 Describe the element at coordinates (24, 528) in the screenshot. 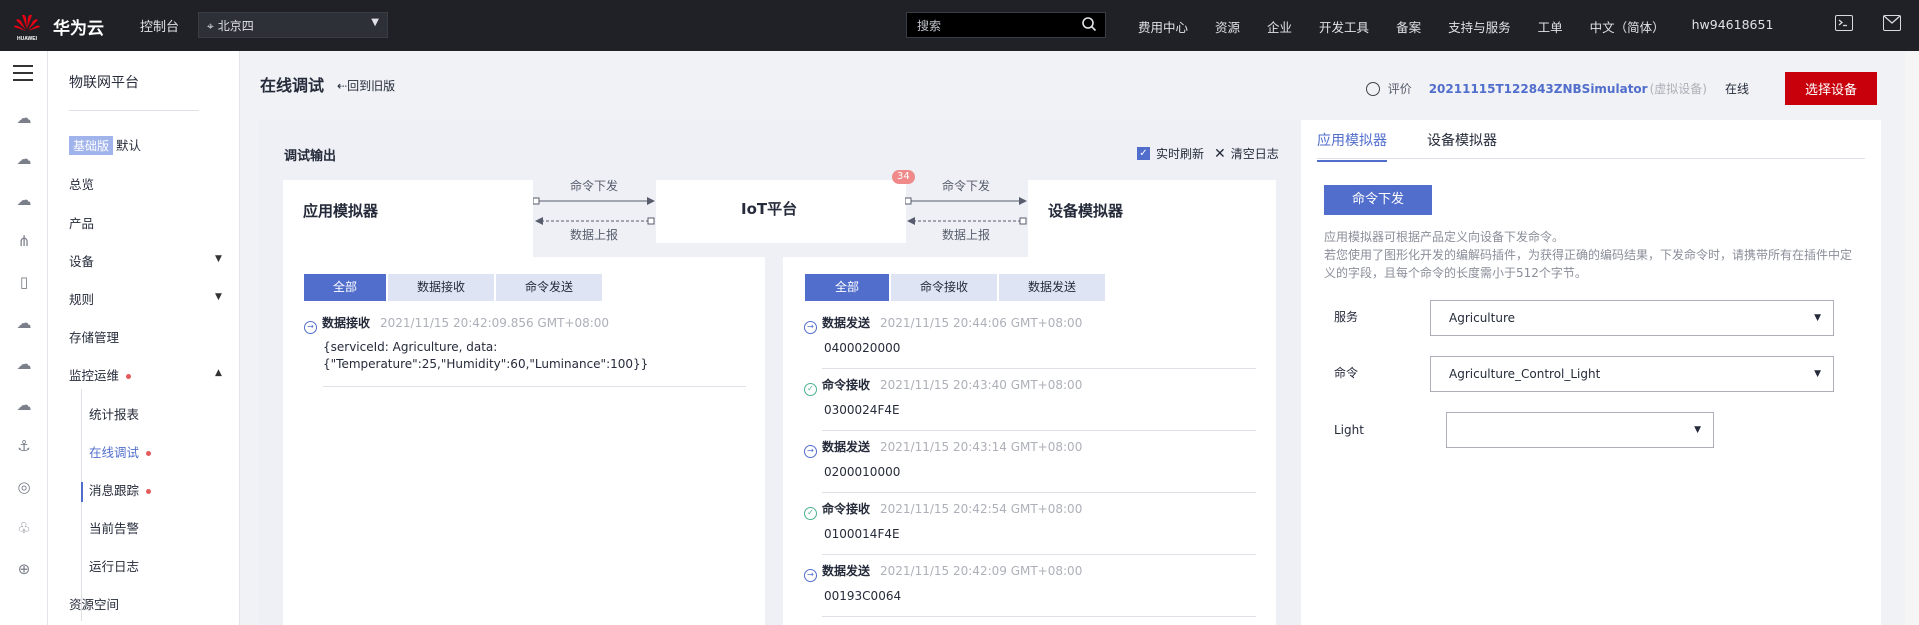

I see `cluster-icon: ♧` at that location.